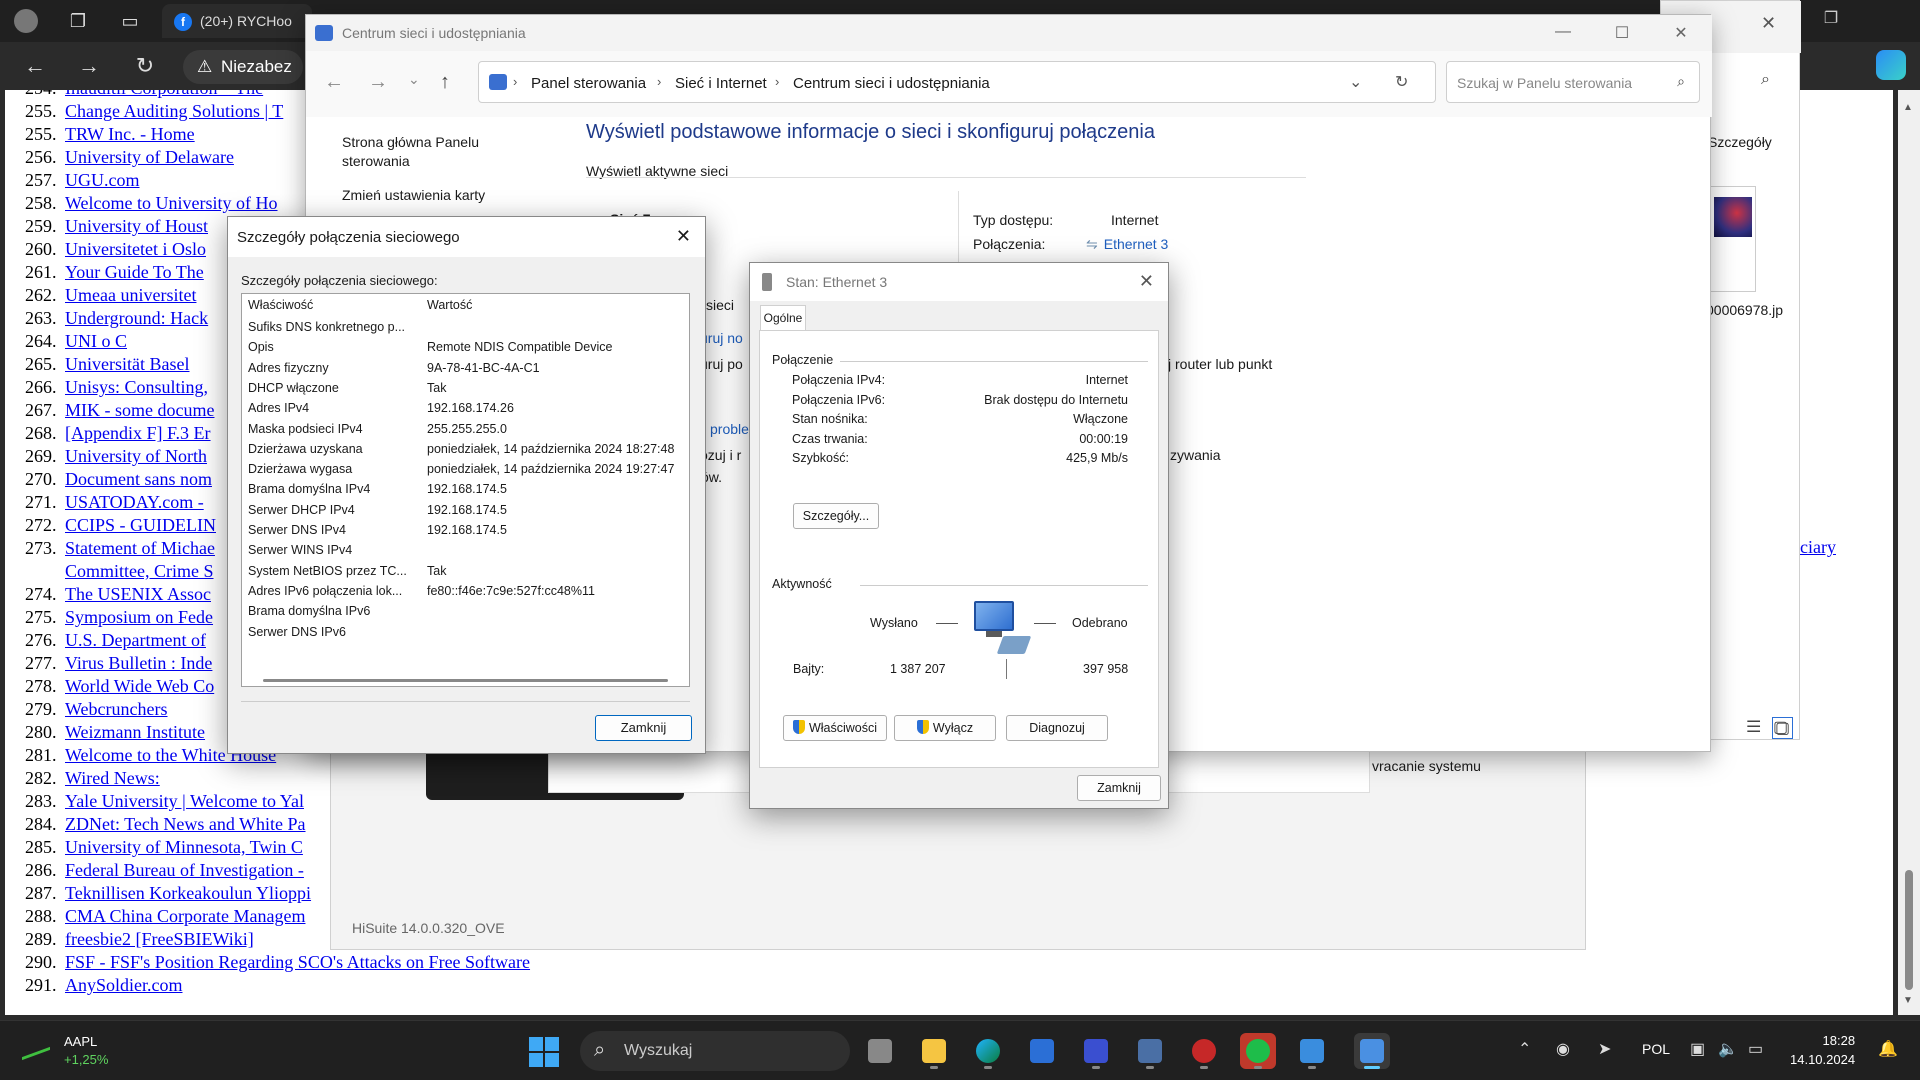  Describe the element at coordinates (1888, 1049) in the screenshot. I see `notification-bell-icon: 🔔` at that location.